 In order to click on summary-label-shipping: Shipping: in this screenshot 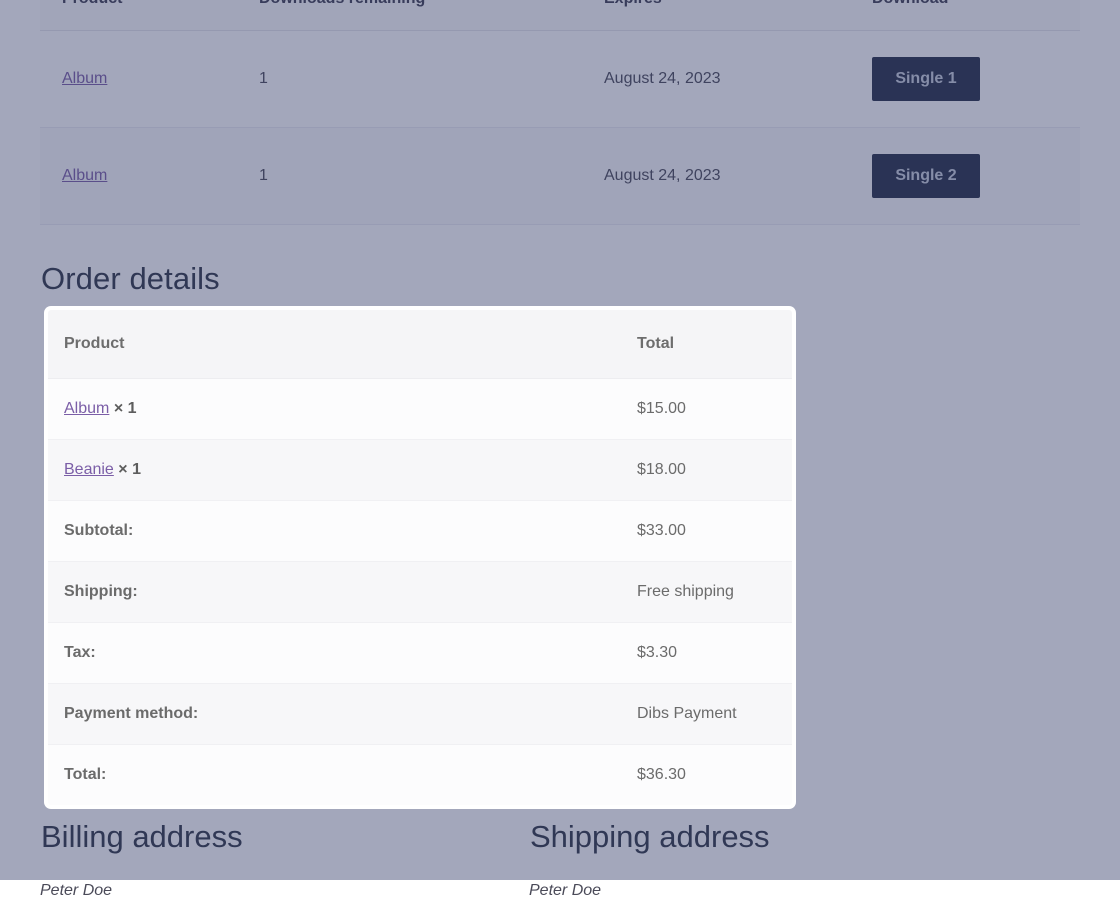, I will do `click(333, 592)`.